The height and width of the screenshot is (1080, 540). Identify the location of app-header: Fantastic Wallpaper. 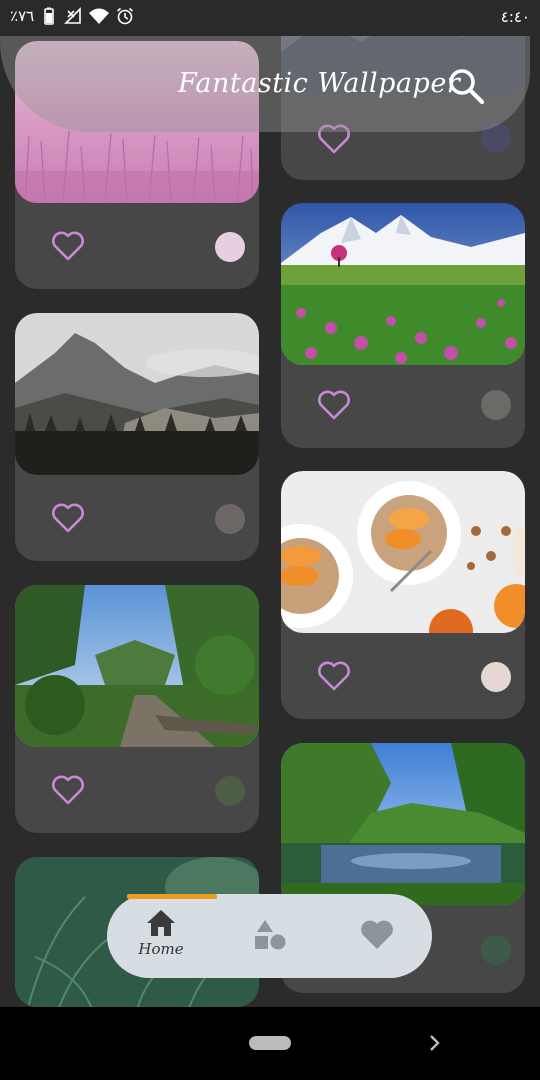
(270, 66).